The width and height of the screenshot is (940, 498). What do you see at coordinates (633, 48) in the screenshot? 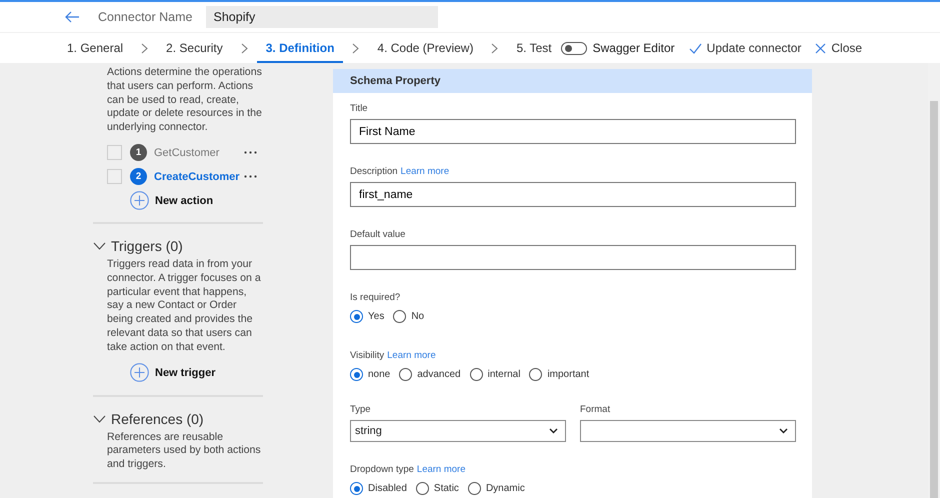
I see `toggle-label: Swagger Editor` at bounding box center [633, 48].